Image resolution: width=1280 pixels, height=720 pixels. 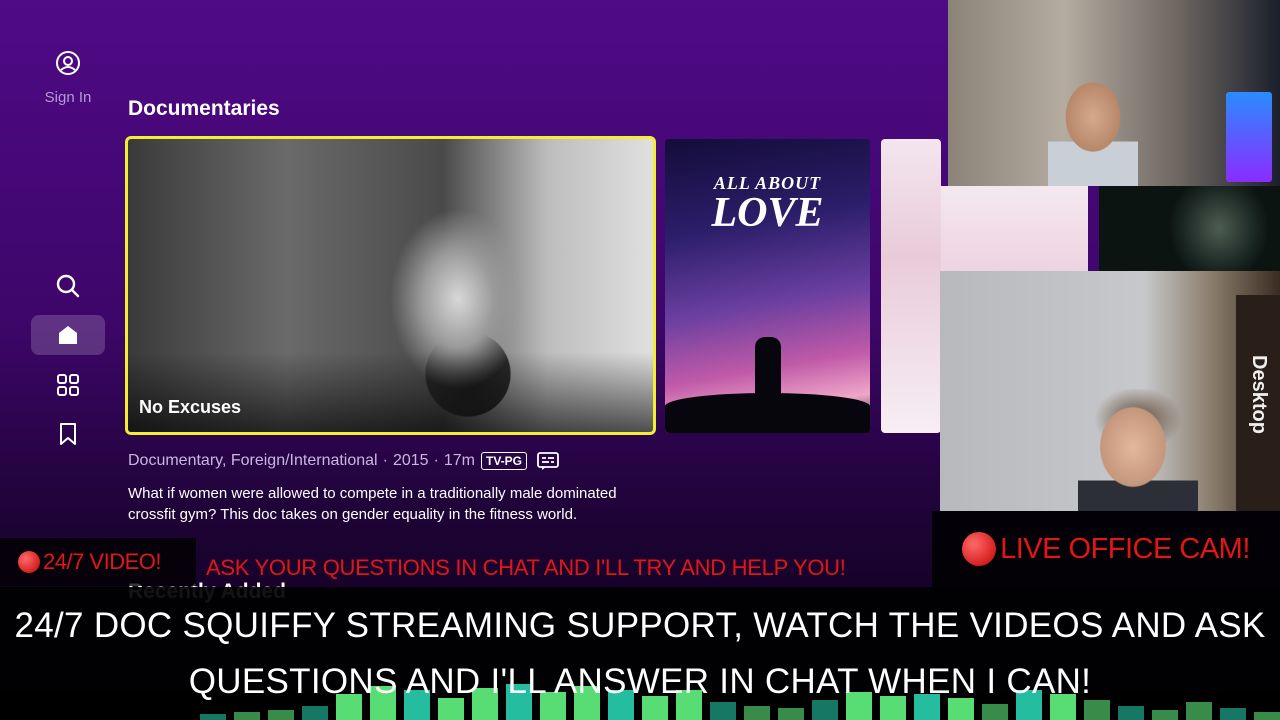 I want to click on sidebar-item-home, so click(x=68, y=335).